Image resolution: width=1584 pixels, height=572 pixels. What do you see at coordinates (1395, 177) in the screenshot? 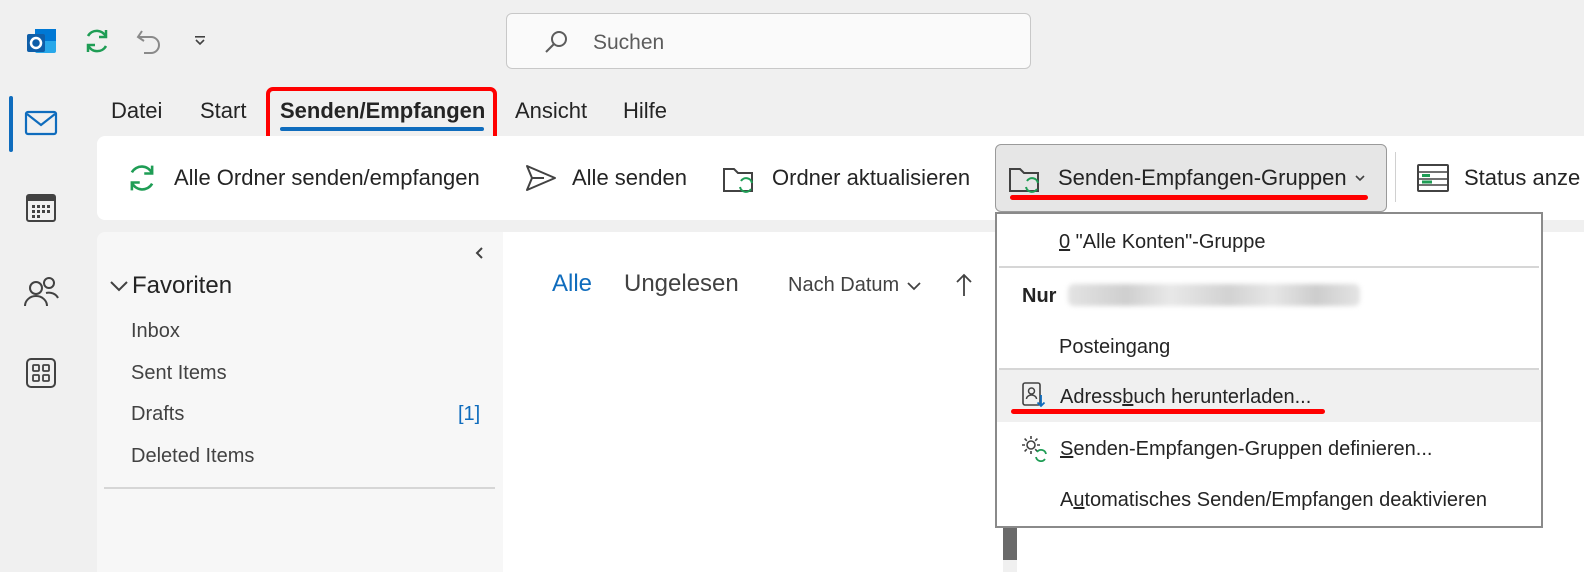
I see `ribbon-separator` at bounding box center [1395, 177].